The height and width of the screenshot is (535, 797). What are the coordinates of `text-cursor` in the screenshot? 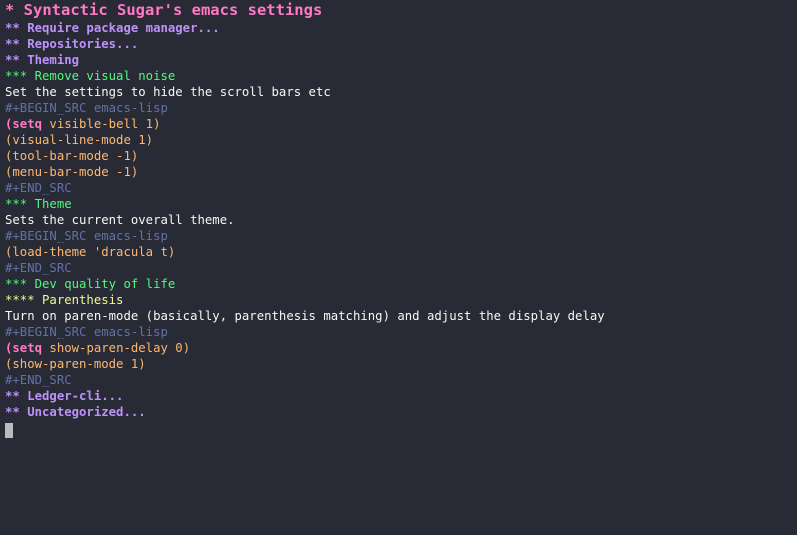 It's located at (9, 430).